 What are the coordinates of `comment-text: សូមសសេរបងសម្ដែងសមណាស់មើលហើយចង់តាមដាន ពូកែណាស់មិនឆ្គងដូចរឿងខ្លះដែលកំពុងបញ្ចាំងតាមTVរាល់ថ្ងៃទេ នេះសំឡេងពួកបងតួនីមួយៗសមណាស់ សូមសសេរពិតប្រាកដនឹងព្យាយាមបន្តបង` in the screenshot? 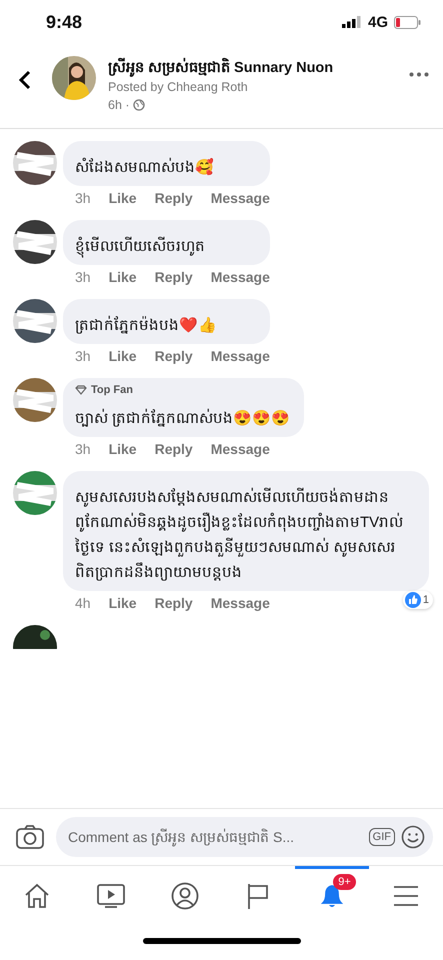 It's located at (239, 534).